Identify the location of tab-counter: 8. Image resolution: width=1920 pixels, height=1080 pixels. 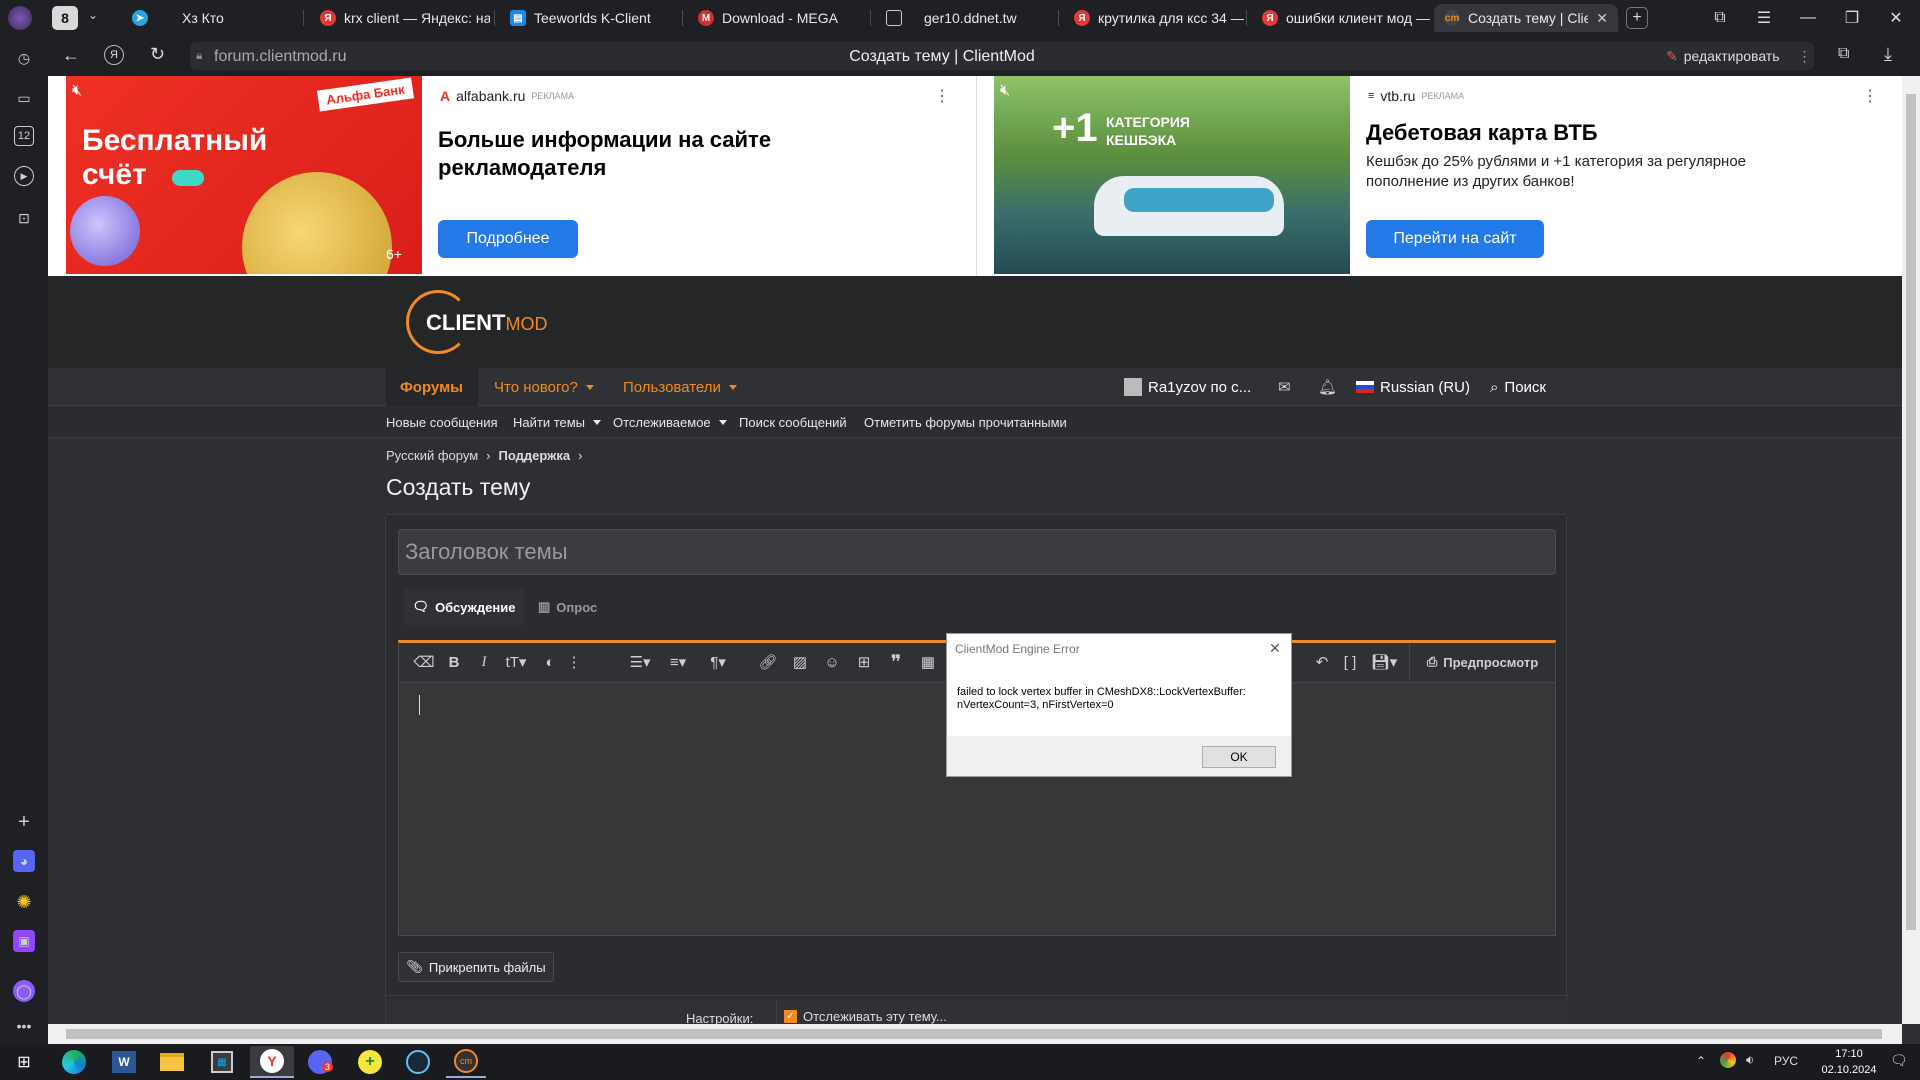
(65, 18).